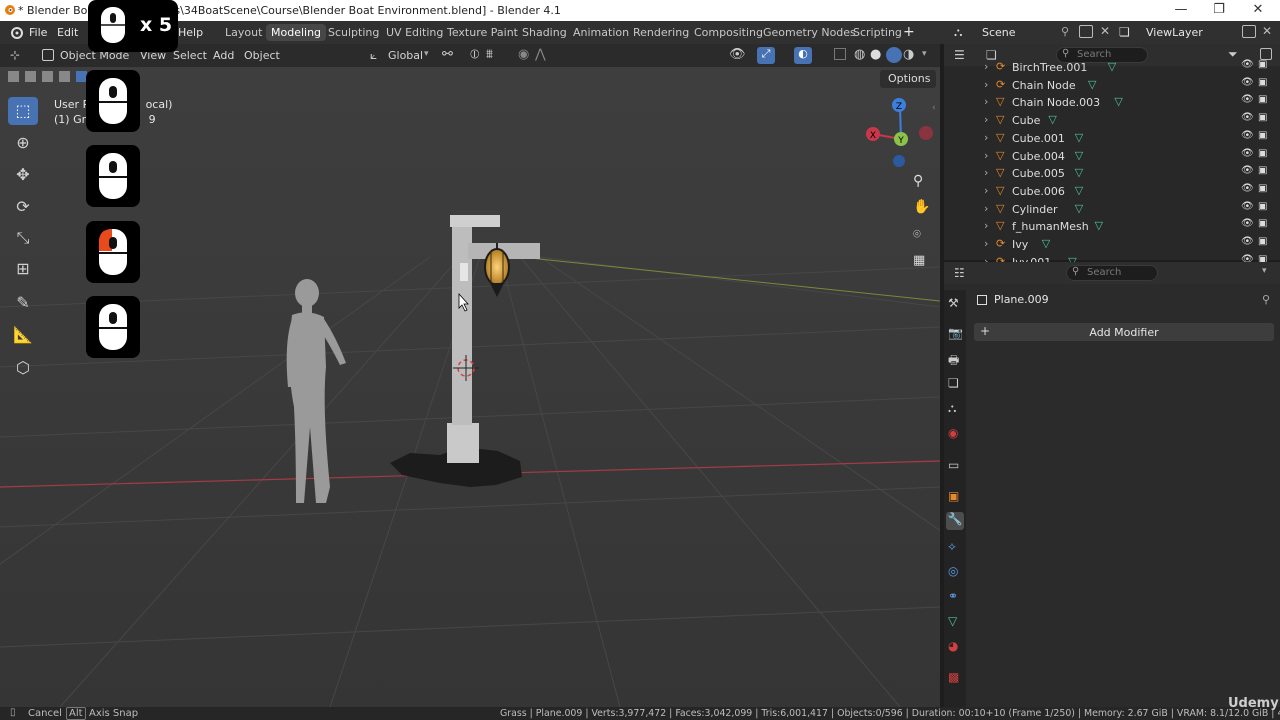  I want to click on tab-uv-editing: UV Editing, so click(414, 32).